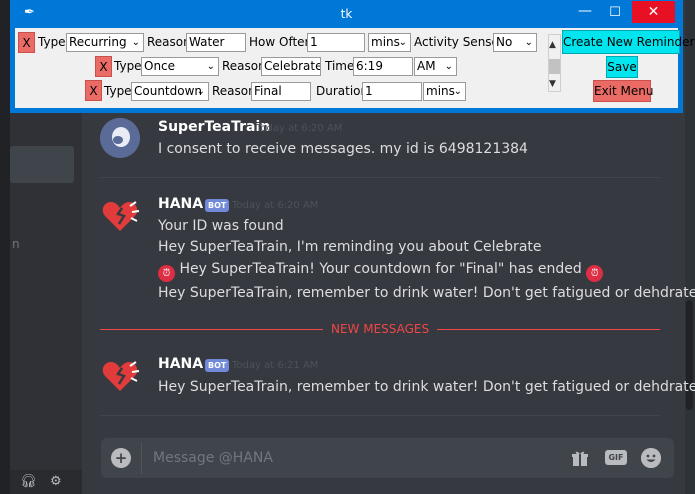 This screenshot has width=695, height=494. Describe the element at coordinates (383, 66) in the screenshot. I see `time-field: 6:19` at that location.